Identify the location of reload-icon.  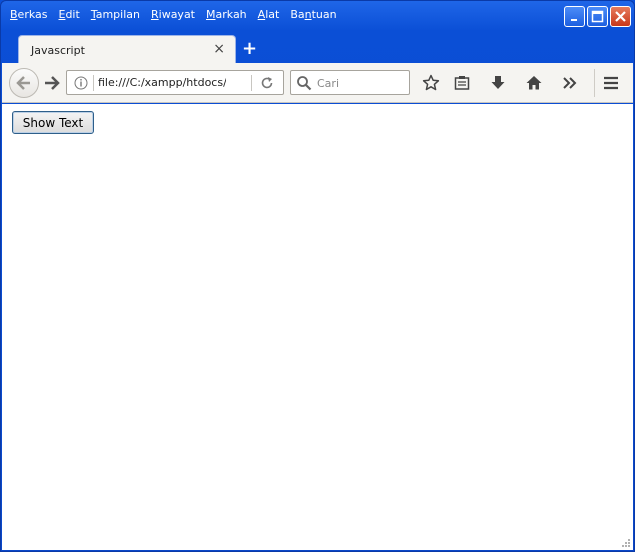
(267, 83).